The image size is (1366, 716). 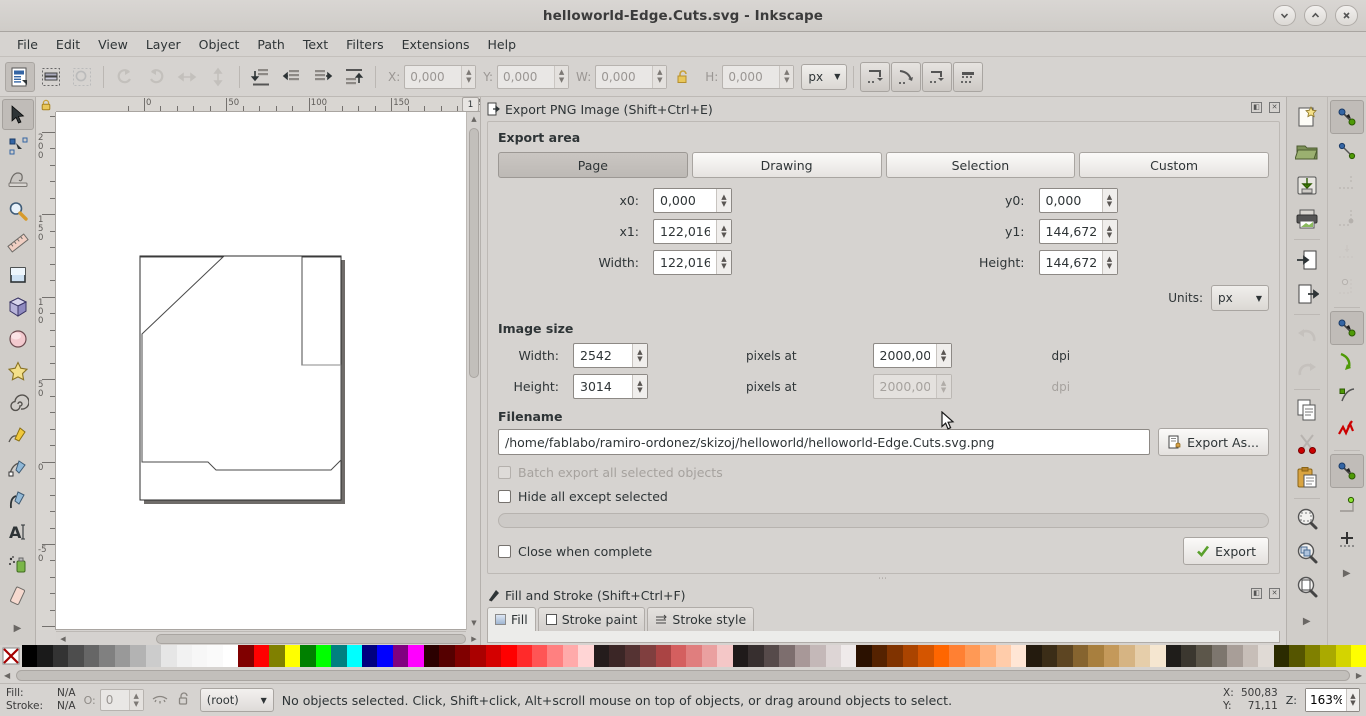 What do you see at coordinates (683, 77) in the screenshot?
I see `lock-ratio-button` at bounding box center [683, 77].